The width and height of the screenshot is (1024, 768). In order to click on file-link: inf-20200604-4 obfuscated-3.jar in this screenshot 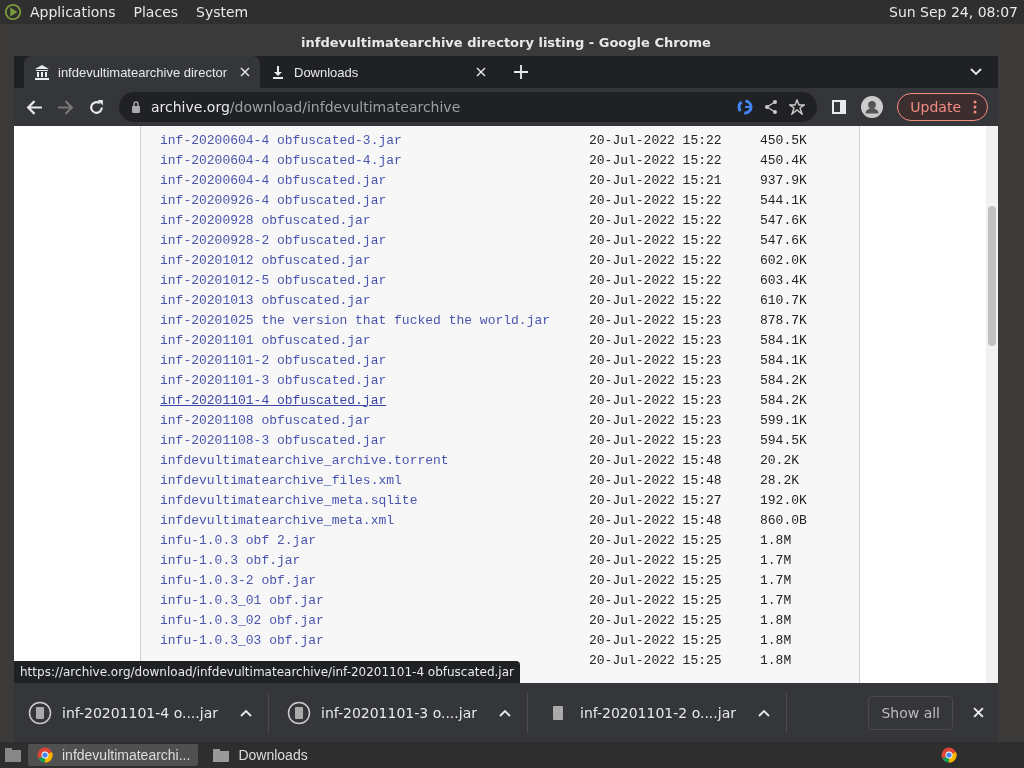, I will do `click(281, 140)`.